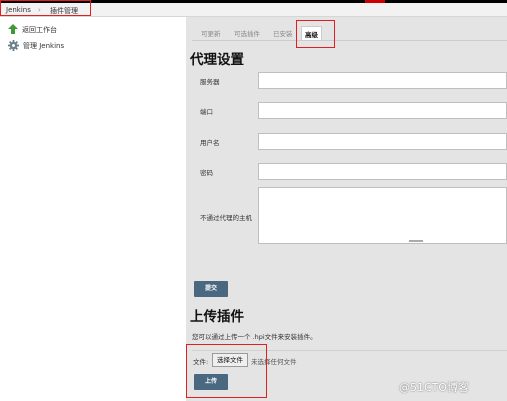 Image resolution: width=507 pixels, height=401 pixels. Describe the element at coordinates (382, 171) in the screenshot. I see `password-input` at that location.